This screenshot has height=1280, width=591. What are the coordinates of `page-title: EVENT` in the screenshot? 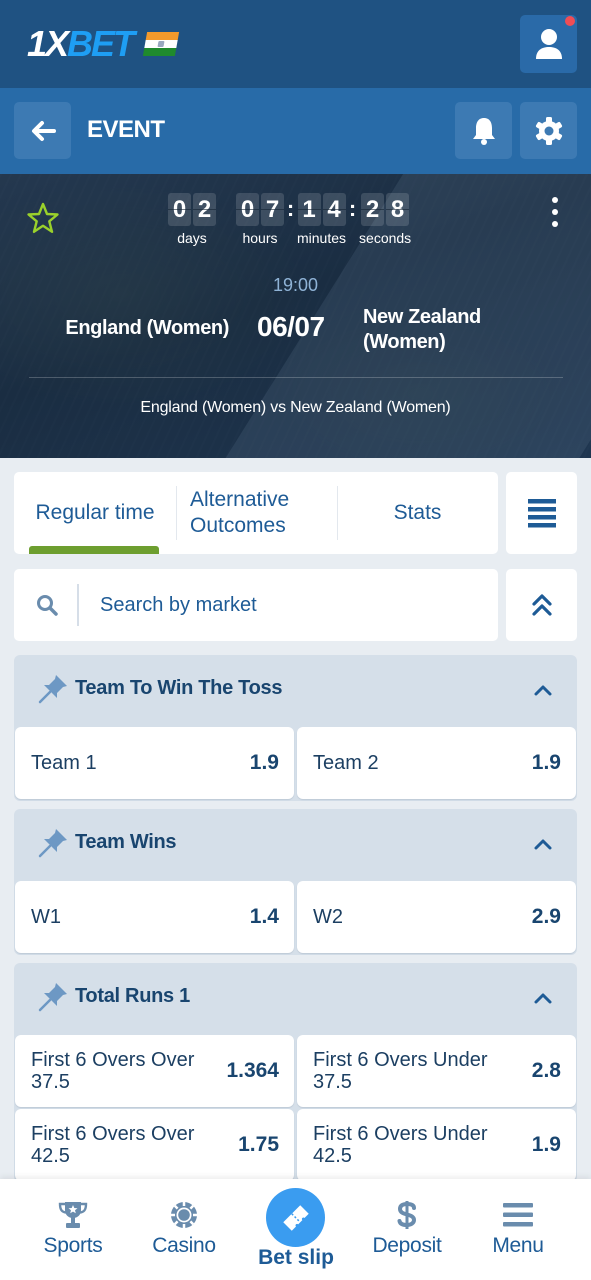 It's located at (126, 129).